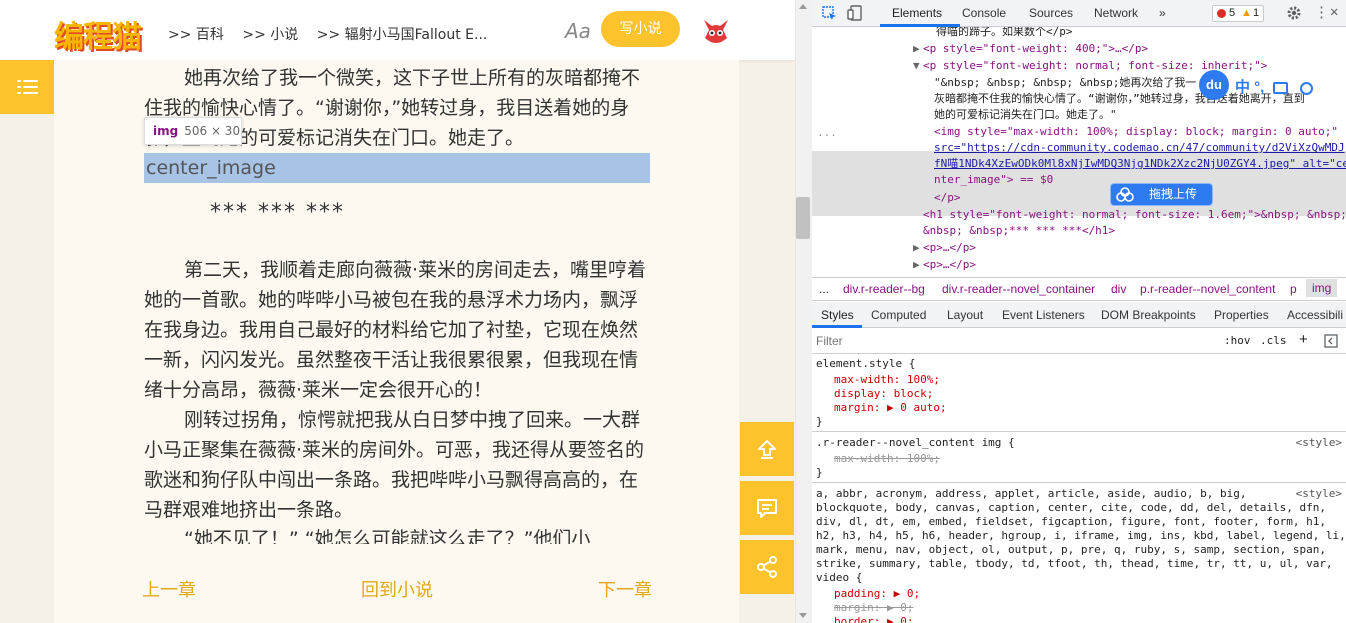  I want to click on dom-line-15: <p>…</p>, so click(949, 265).